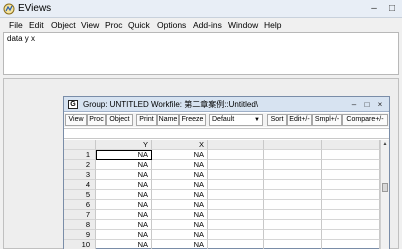 The width and height of the screenshot is (402, 249). What do you see at coordinates (80, 195) in the screenshot?
I see `row-header: 5` at bounding box center [80, 195].